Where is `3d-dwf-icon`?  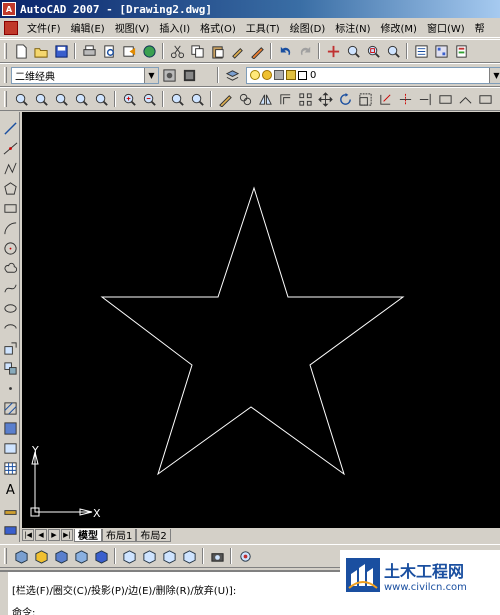
3d-dwf-icon is located at coordinates (149, 51).